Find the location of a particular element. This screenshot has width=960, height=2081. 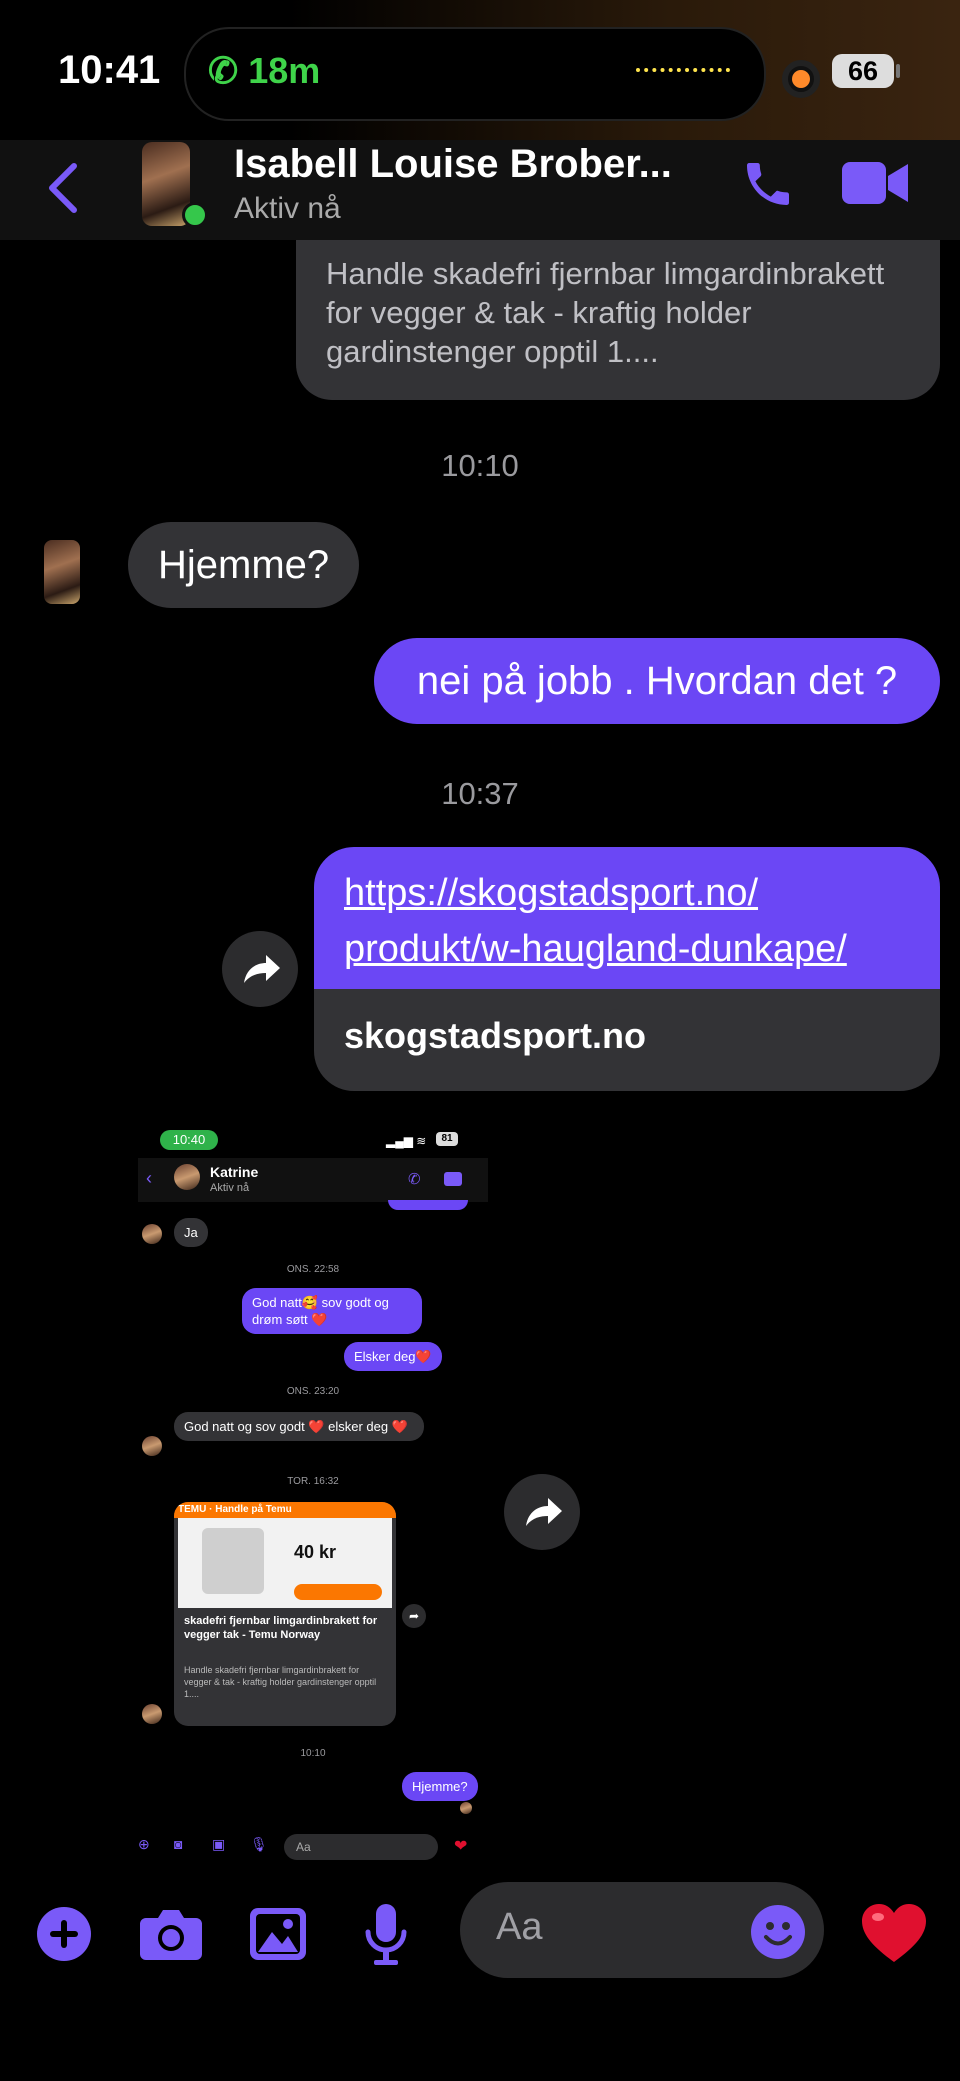

embedded-contact-status: Aktiv nå is located at coordinates (230, 1188).